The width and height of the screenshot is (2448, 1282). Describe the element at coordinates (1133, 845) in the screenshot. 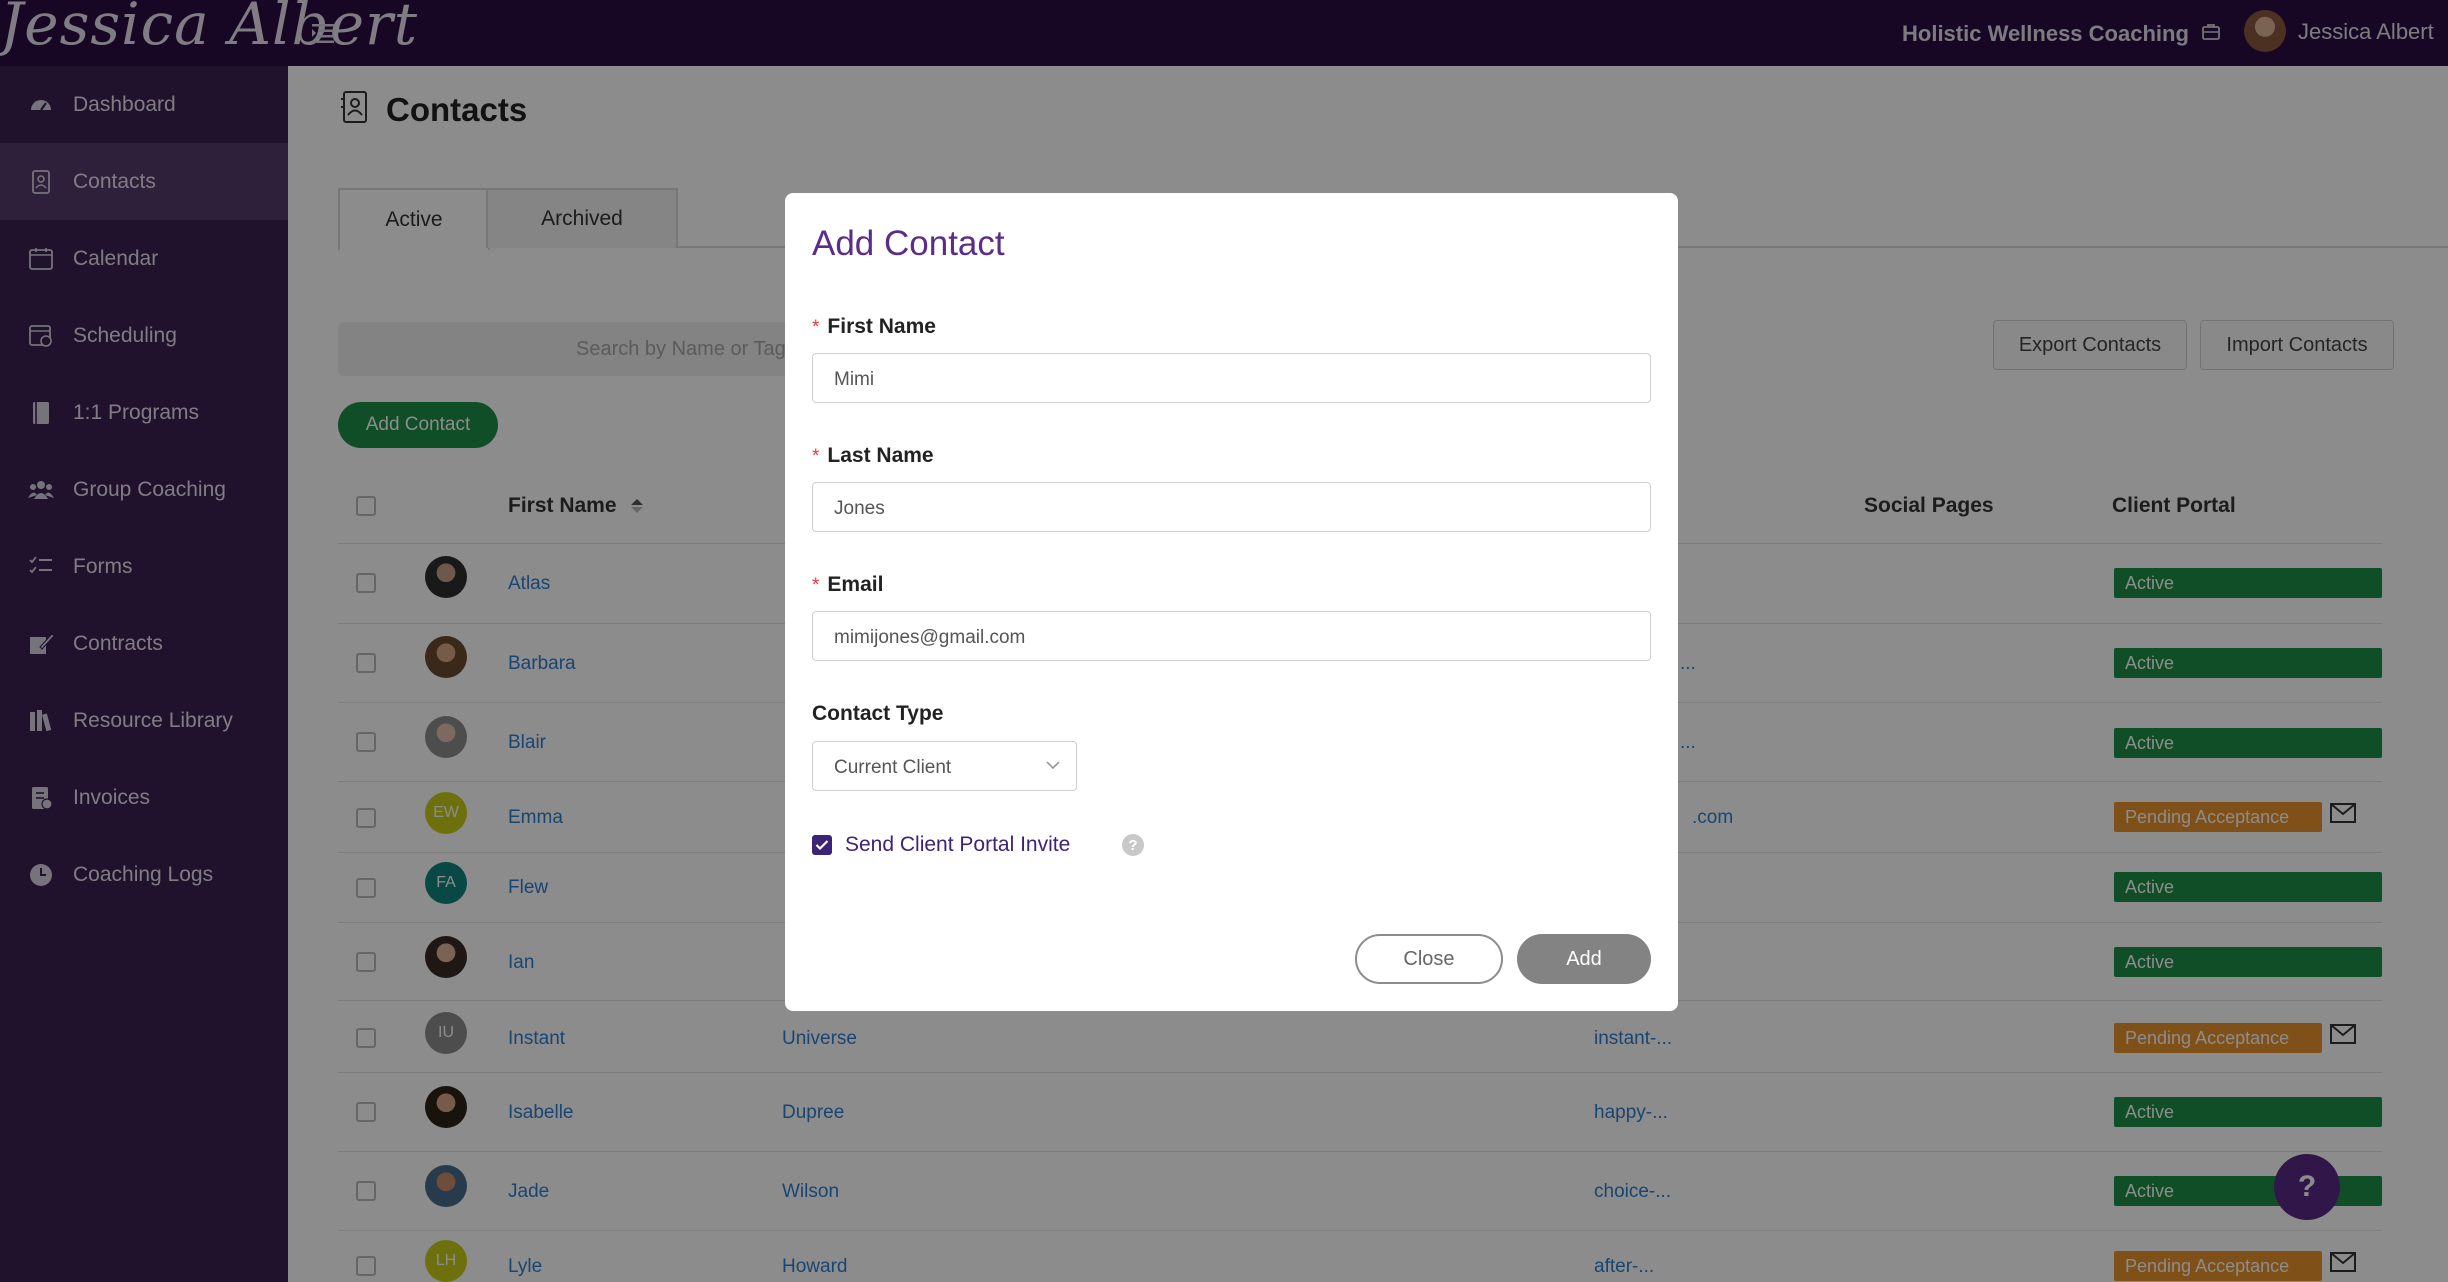

I see `help-icon: ?` at that location.